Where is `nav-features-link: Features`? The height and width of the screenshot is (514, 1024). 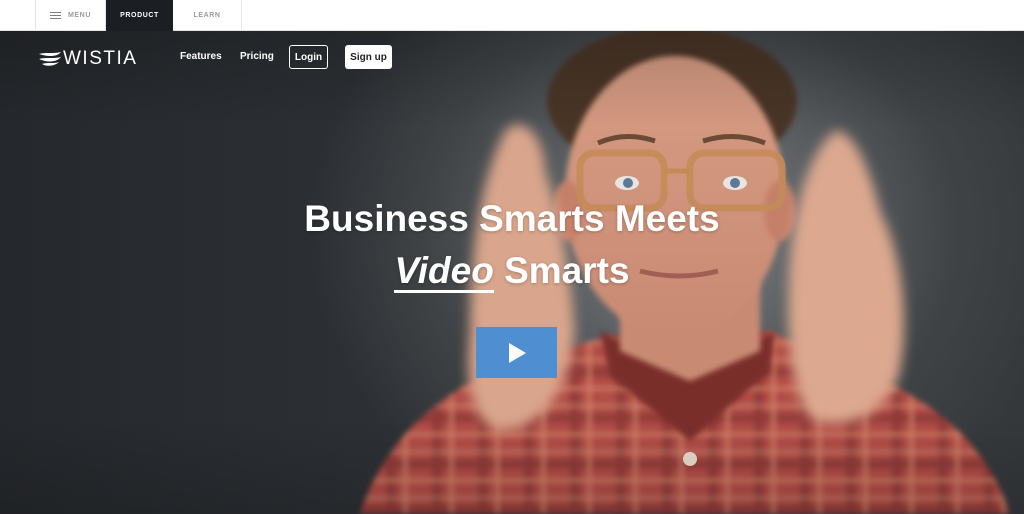 nav-features-link: Features is located at coordinates (201, 56).